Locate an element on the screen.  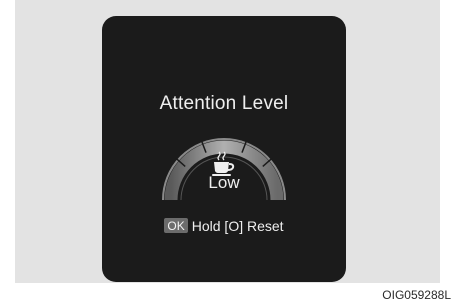
attention-level-value: Low is located at coordinates (224, 182).